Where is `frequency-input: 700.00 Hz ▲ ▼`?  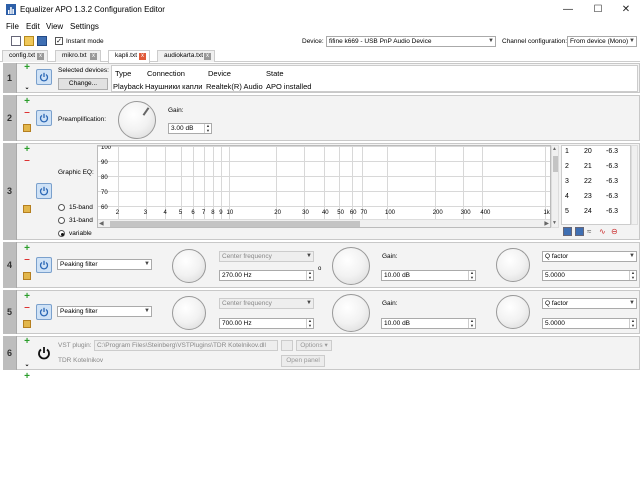 frequency-input: 700.00 Hz ▲ ▼ is located at coordinates (266, 323).